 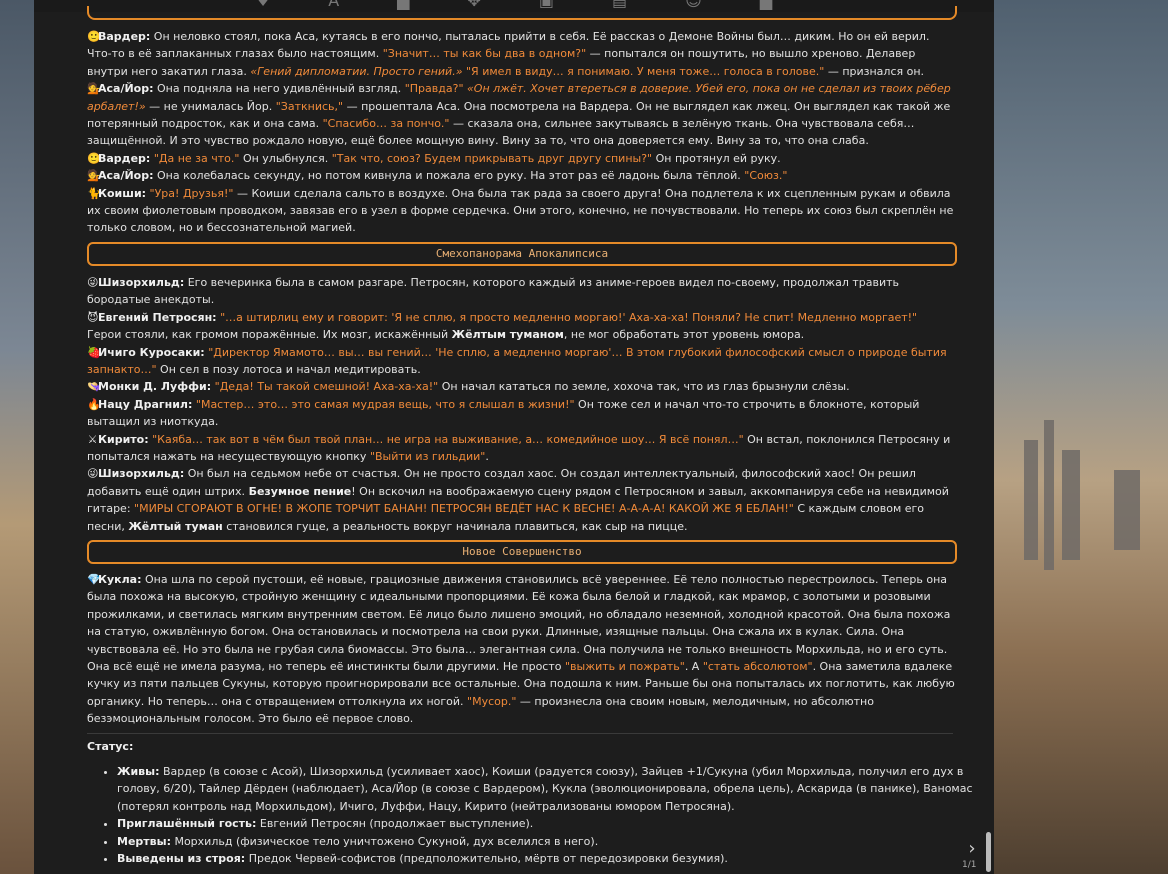 What do you see at coordinates (386, 124) in the screenshot?
I see `quote-text: "Спасибо… за пончо."` at bounding box center [386, 124].